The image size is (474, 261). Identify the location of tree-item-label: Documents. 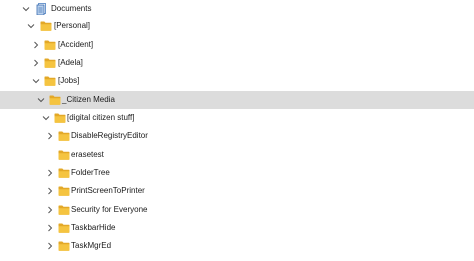
(71, 8).